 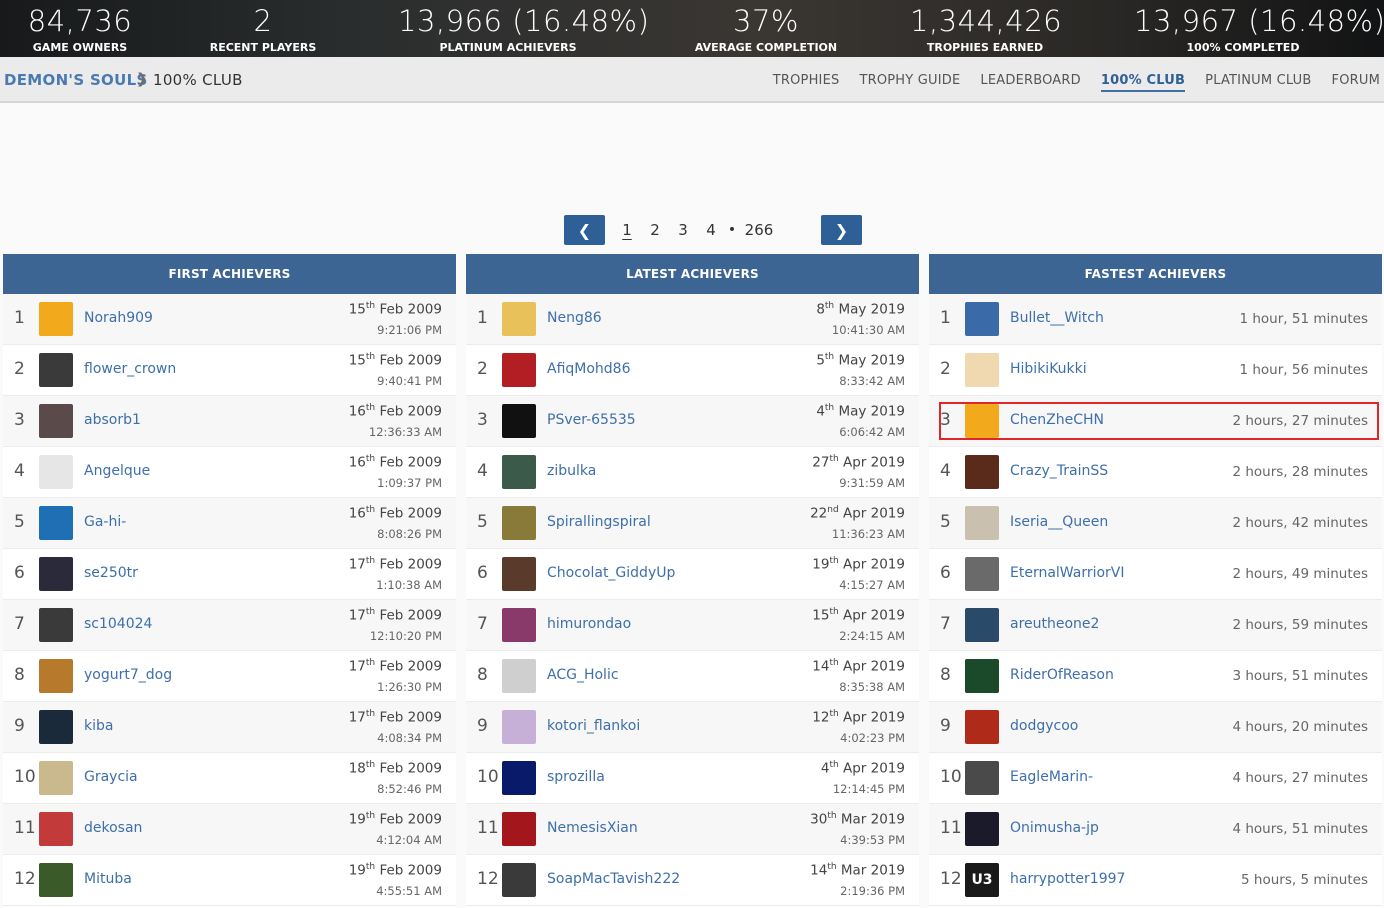 I want to click on nav-100-club: 100% CLUB, so click(x=1143, y=82).